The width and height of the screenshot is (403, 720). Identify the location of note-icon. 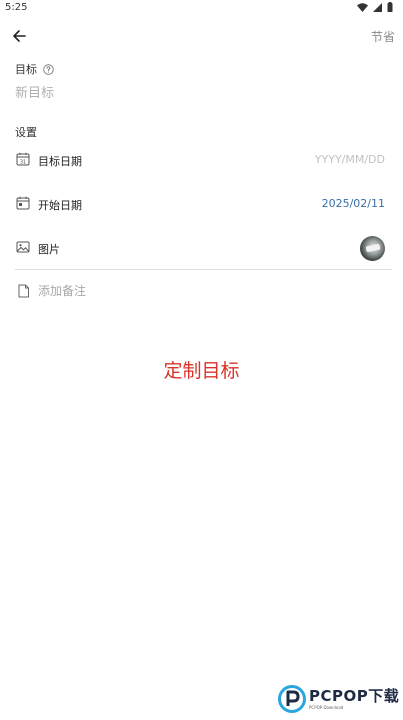
(23, 291).